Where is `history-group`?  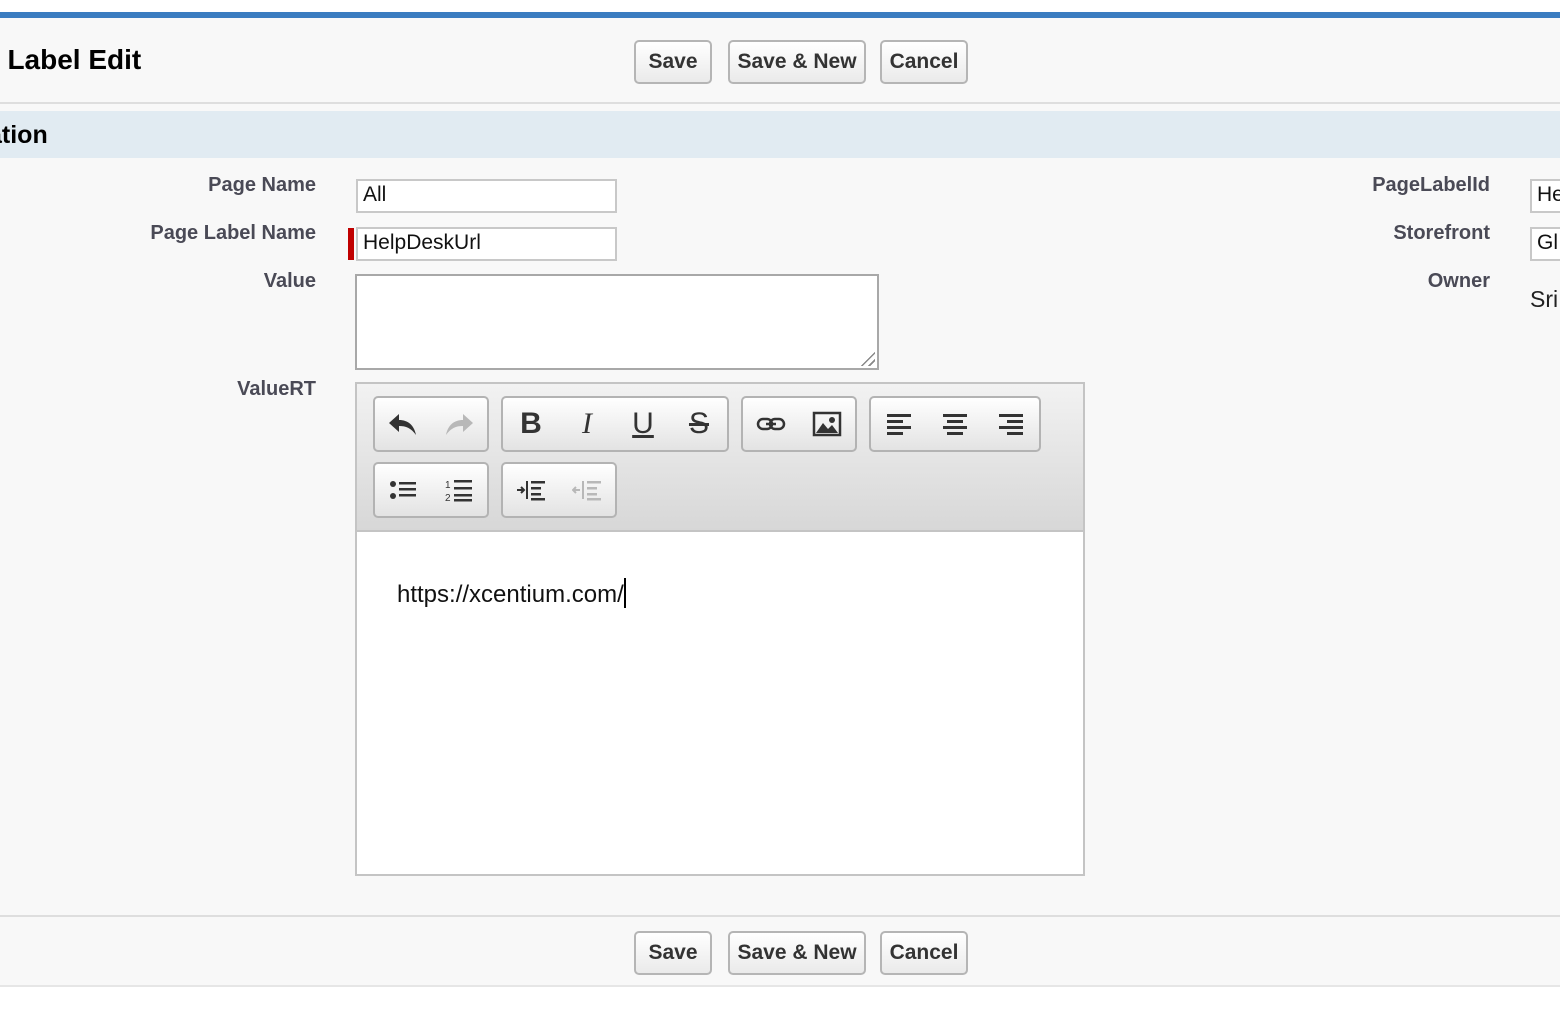
history-group is located at coordinates (431, 424).